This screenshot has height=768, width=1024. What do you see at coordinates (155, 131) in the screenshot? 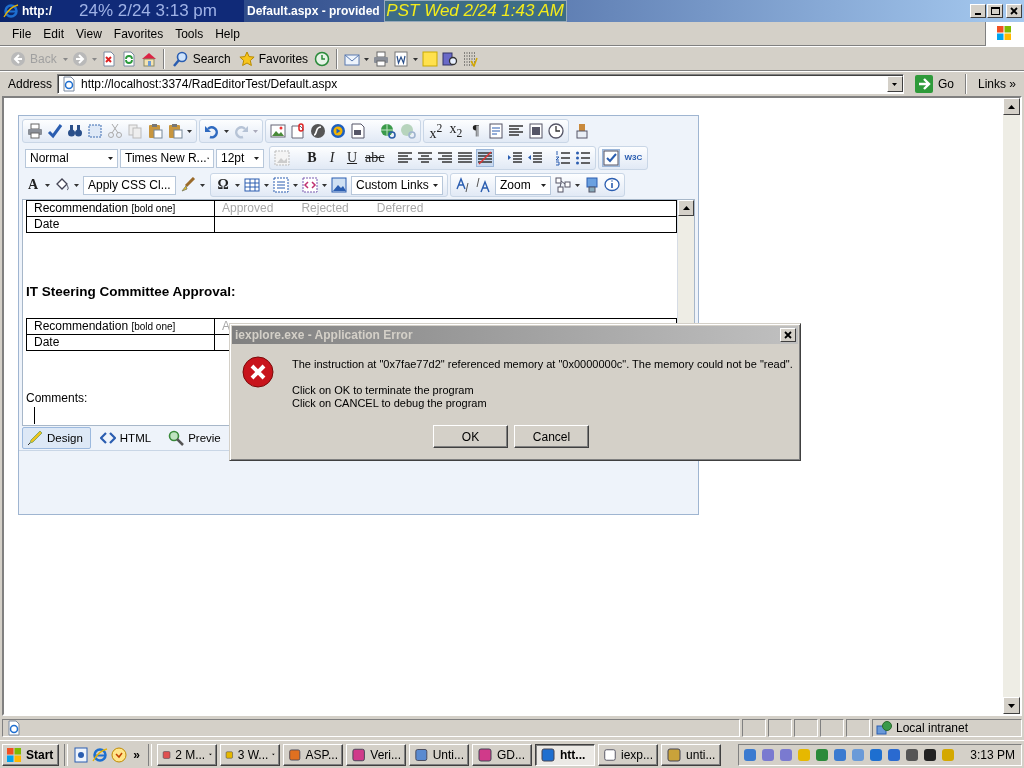
I see `paste-icon` at bounding box center [155, 131].